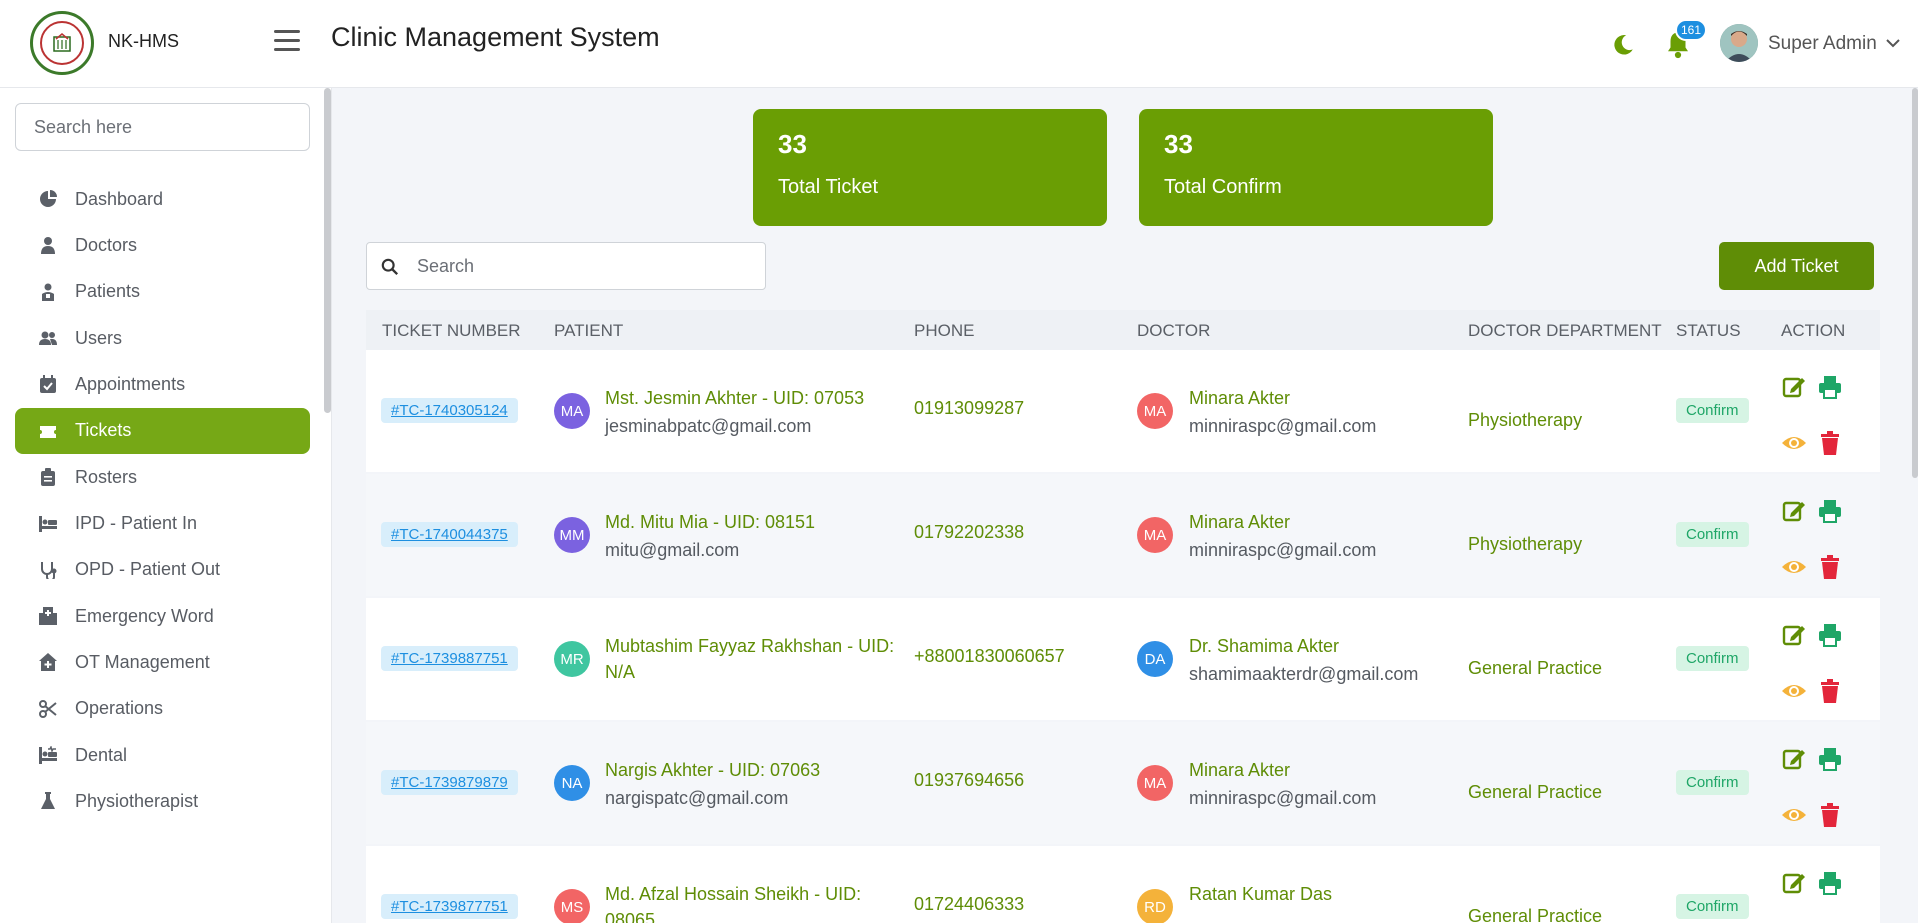 The image size is (1918, 923). What do you see at coordinates (148, 569) in the screenshot?
I see `sidebar-item-label: OPD - Patient Out` at bounding box center [148, 569].